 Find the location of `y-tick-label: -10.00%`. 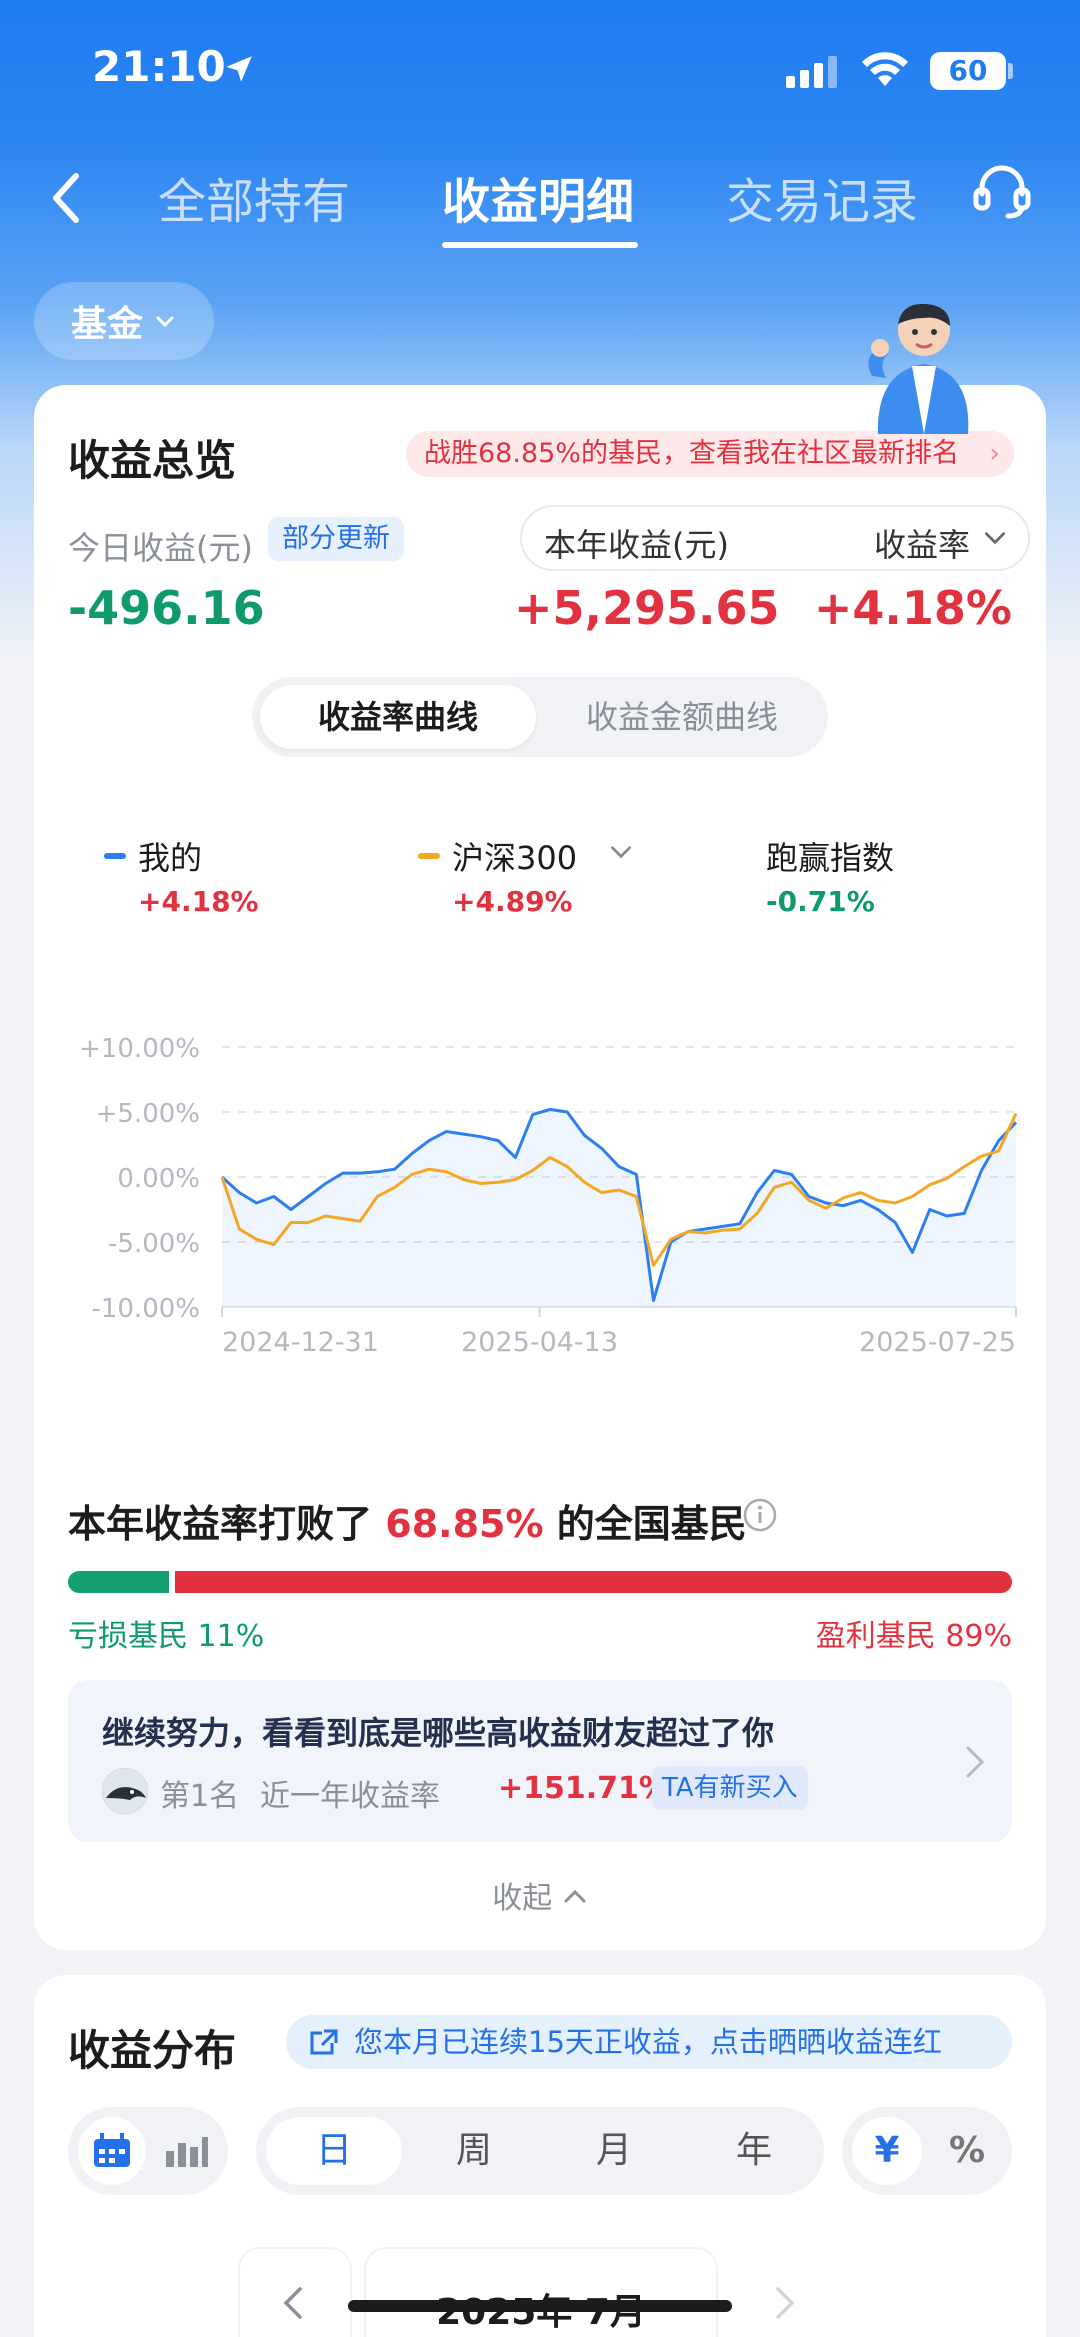

y-tick-label: -10.00% is located at coordinates (145, 1309).